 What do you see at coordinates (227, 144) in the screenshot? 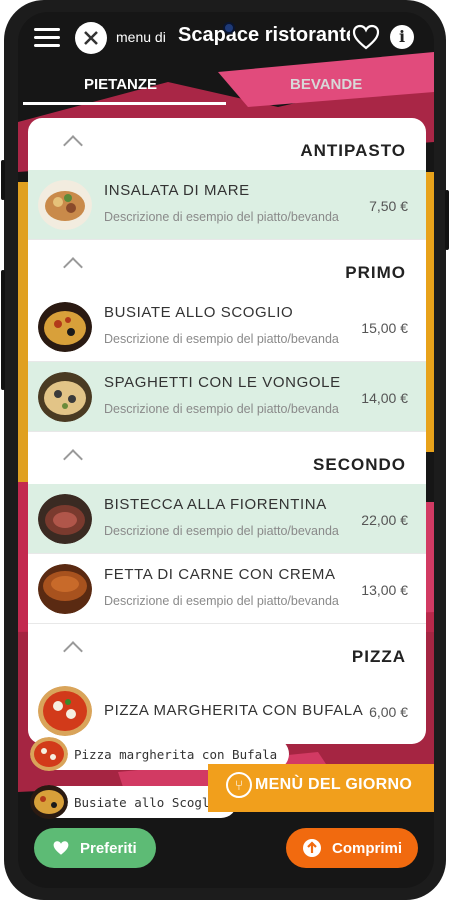
I see `section-header-antipasto: ANTIPASTO` at bounding box center [227, 144].